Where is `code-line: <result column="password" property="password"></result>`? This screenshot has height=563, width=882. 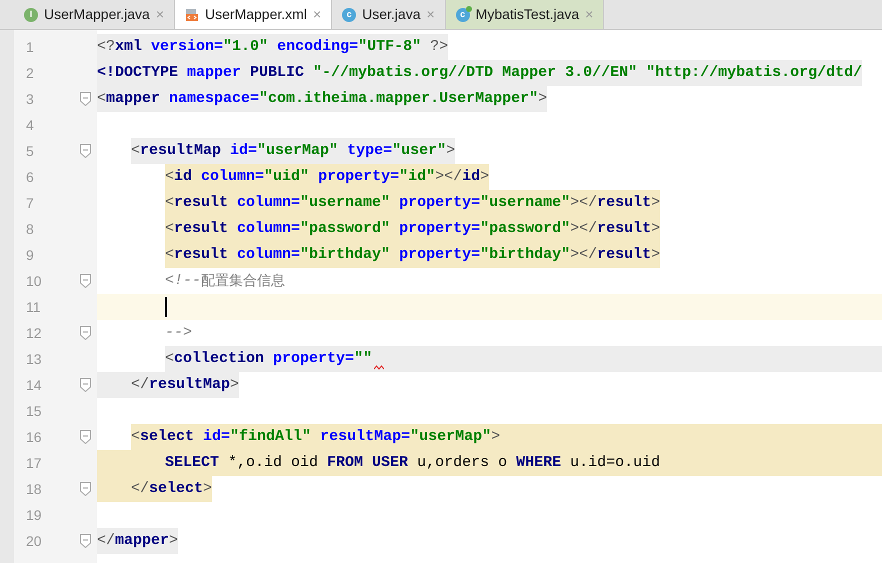 code-line: <result column="password" property="password"></result> is located at coordinates (412, 228).